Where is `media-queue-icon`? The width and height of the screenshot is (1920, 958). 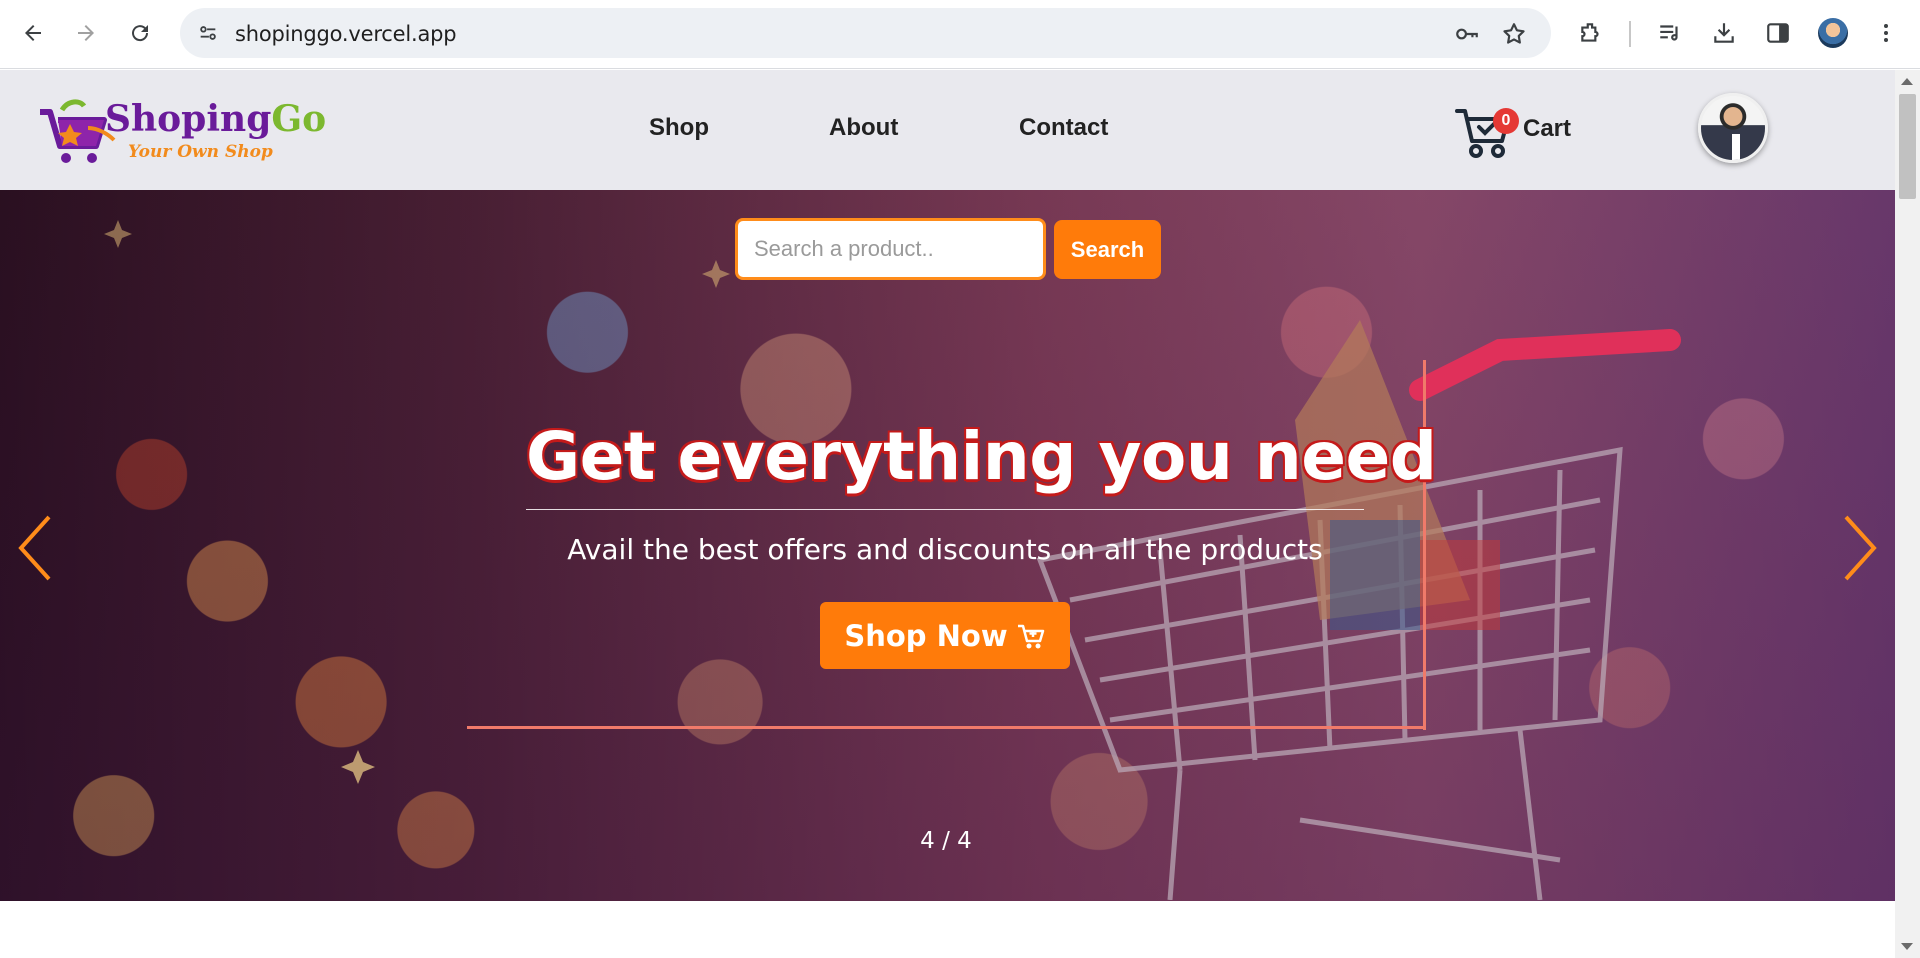 media-queue-icon is located at coordinates (1670, 33).